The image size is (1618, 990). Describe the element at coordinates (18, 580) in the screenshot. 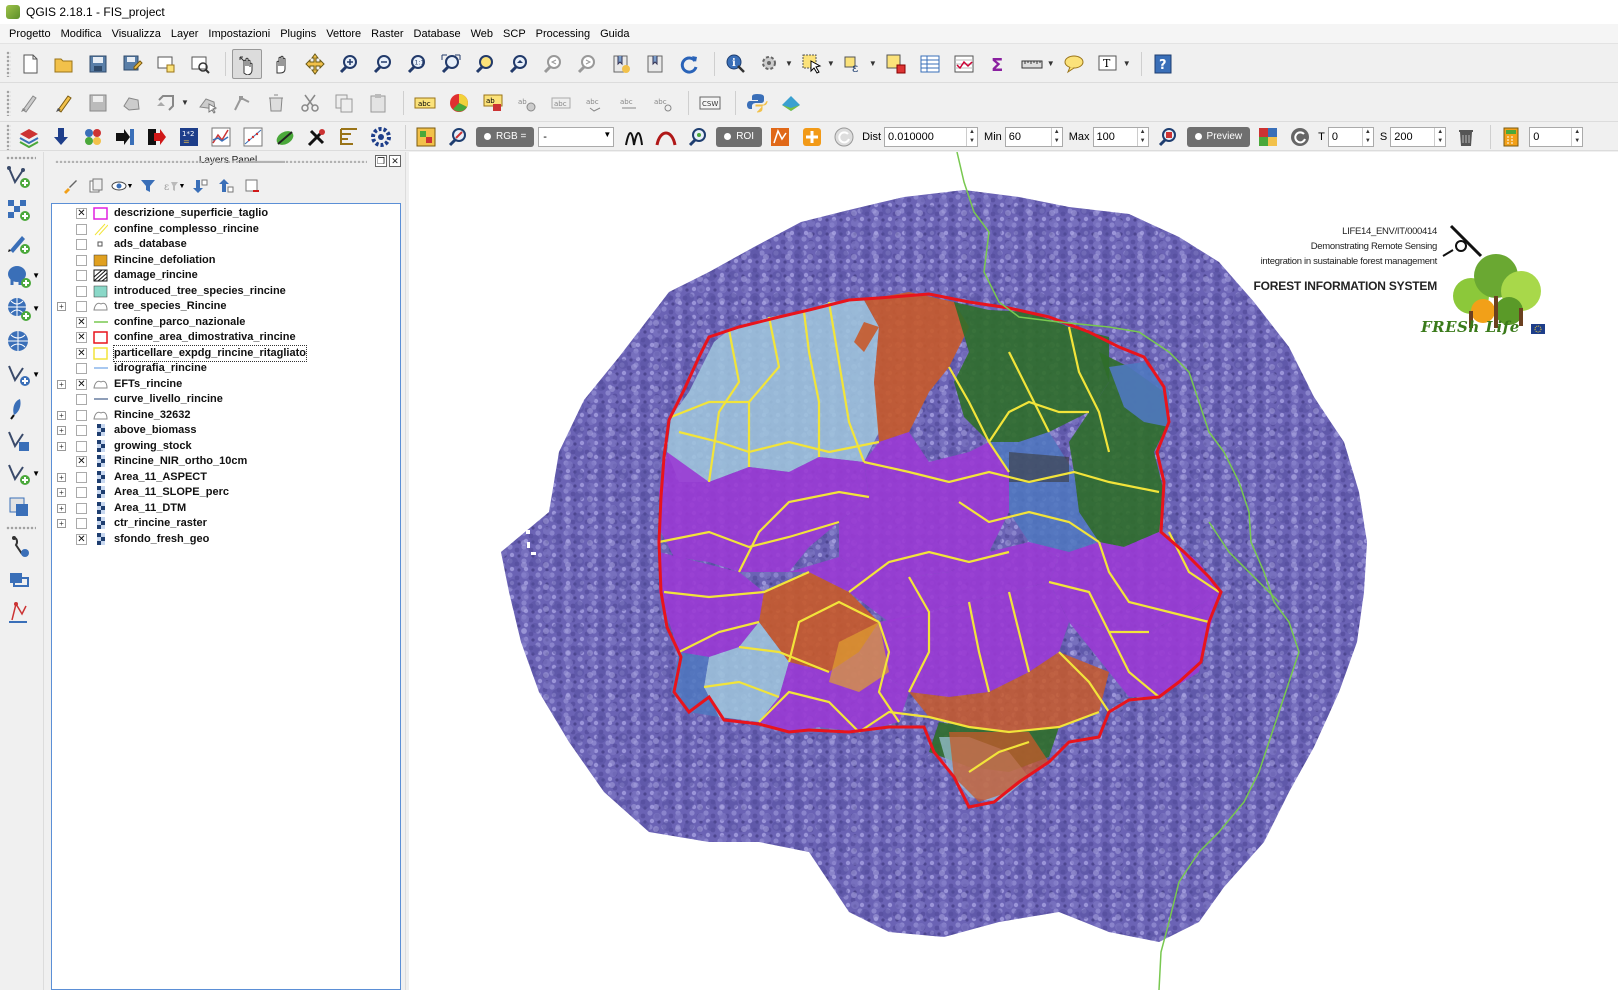

I see `new-spatialite-layer-button` at that location.